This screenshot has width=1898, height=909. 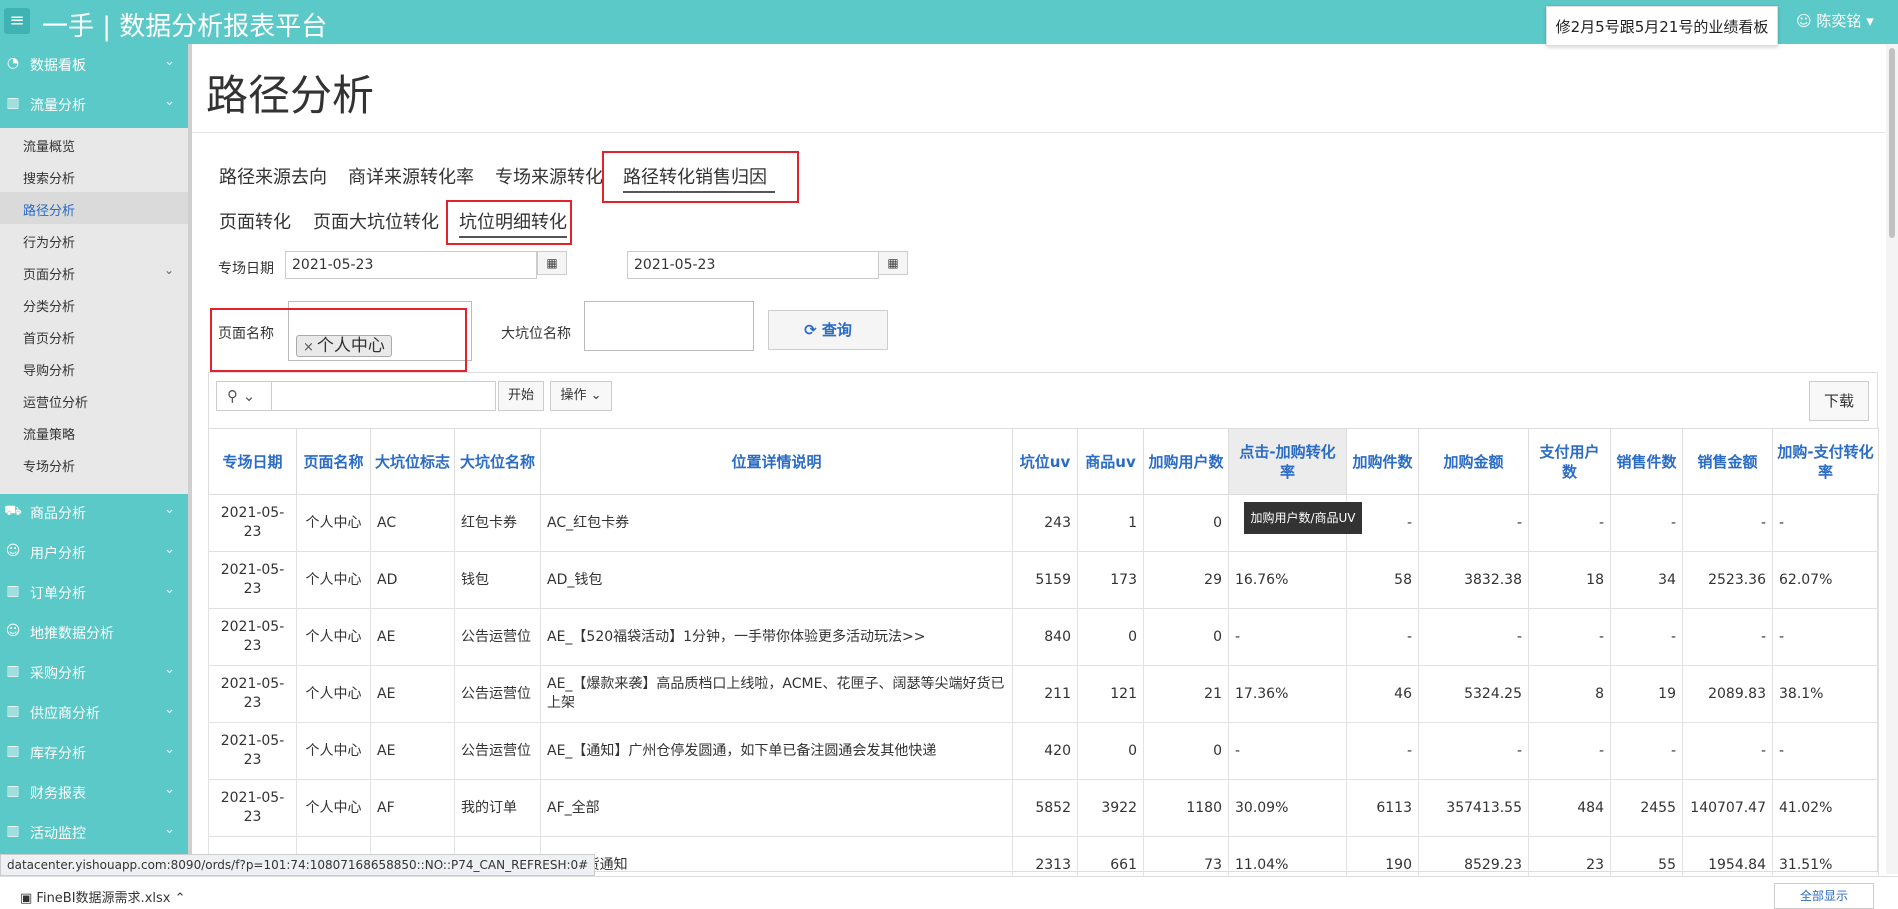 What do you see at coordinates (241, 396) in the screenshot?
I see `search-icon: ⚲ ⌄` at bounding box center [241, 396].